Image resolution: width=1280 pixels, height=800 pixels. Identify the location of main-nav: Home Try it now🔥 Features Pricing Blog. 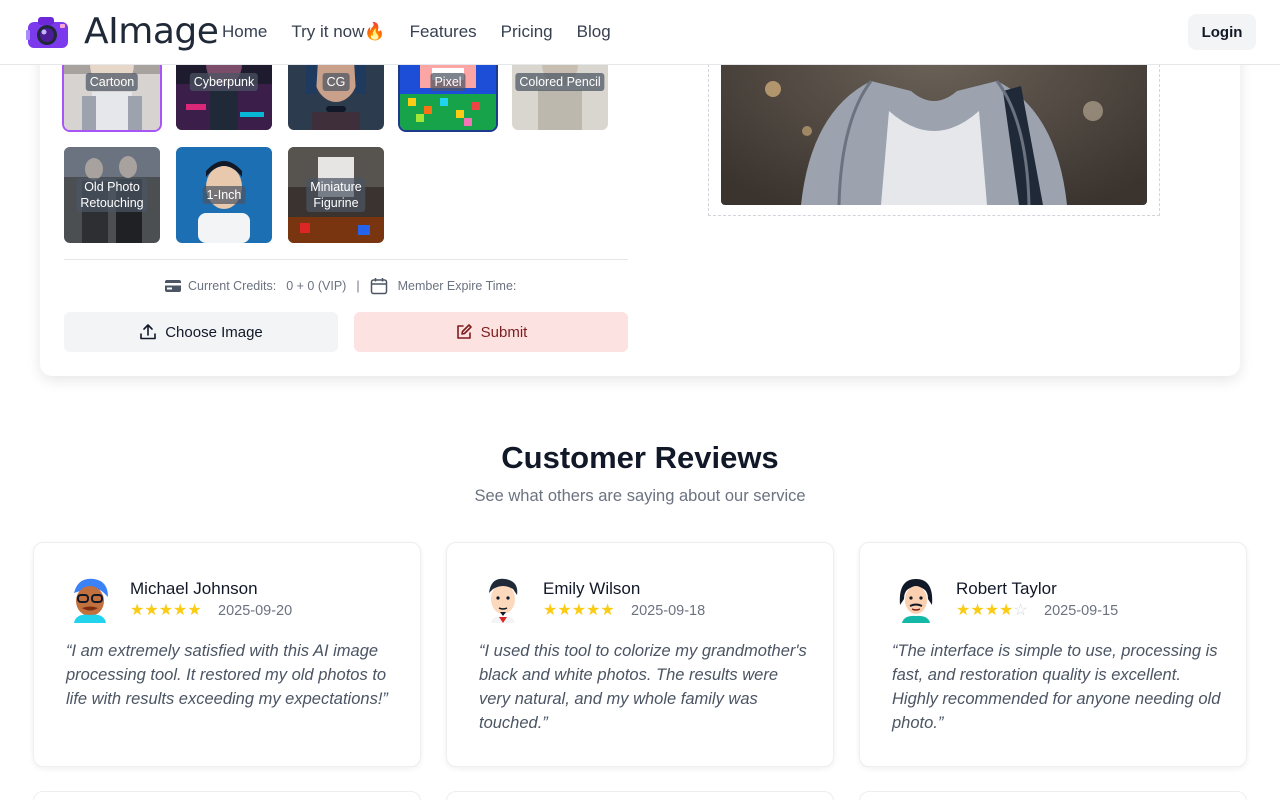
(416, 32).